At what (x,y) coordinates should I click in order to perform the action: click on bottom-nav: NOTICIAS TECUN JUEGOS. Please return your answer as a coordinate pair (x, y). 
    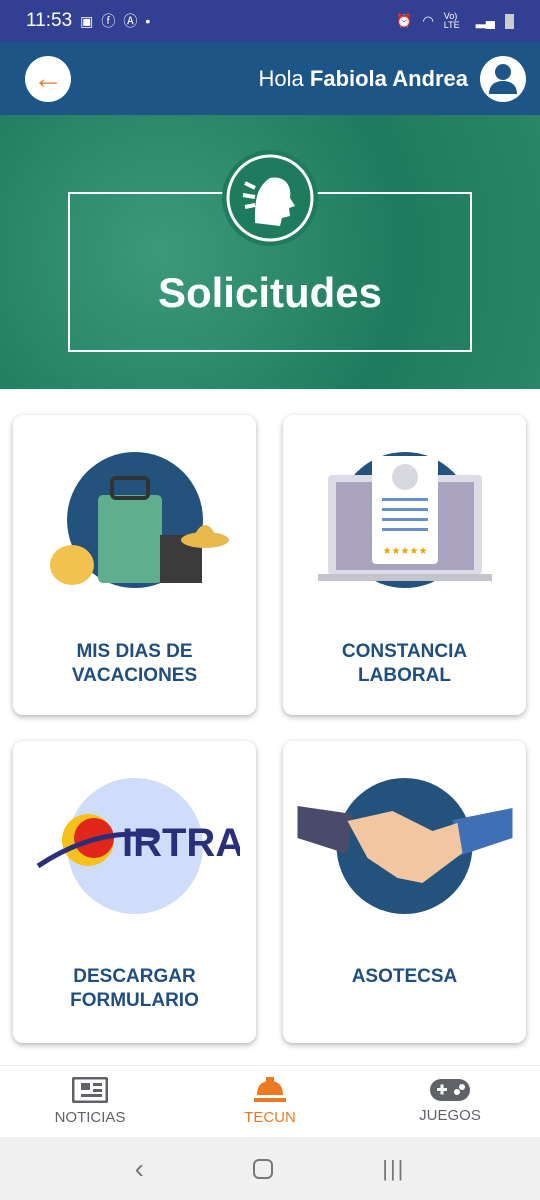
    Looking at the image, I should click on (270, 1101).